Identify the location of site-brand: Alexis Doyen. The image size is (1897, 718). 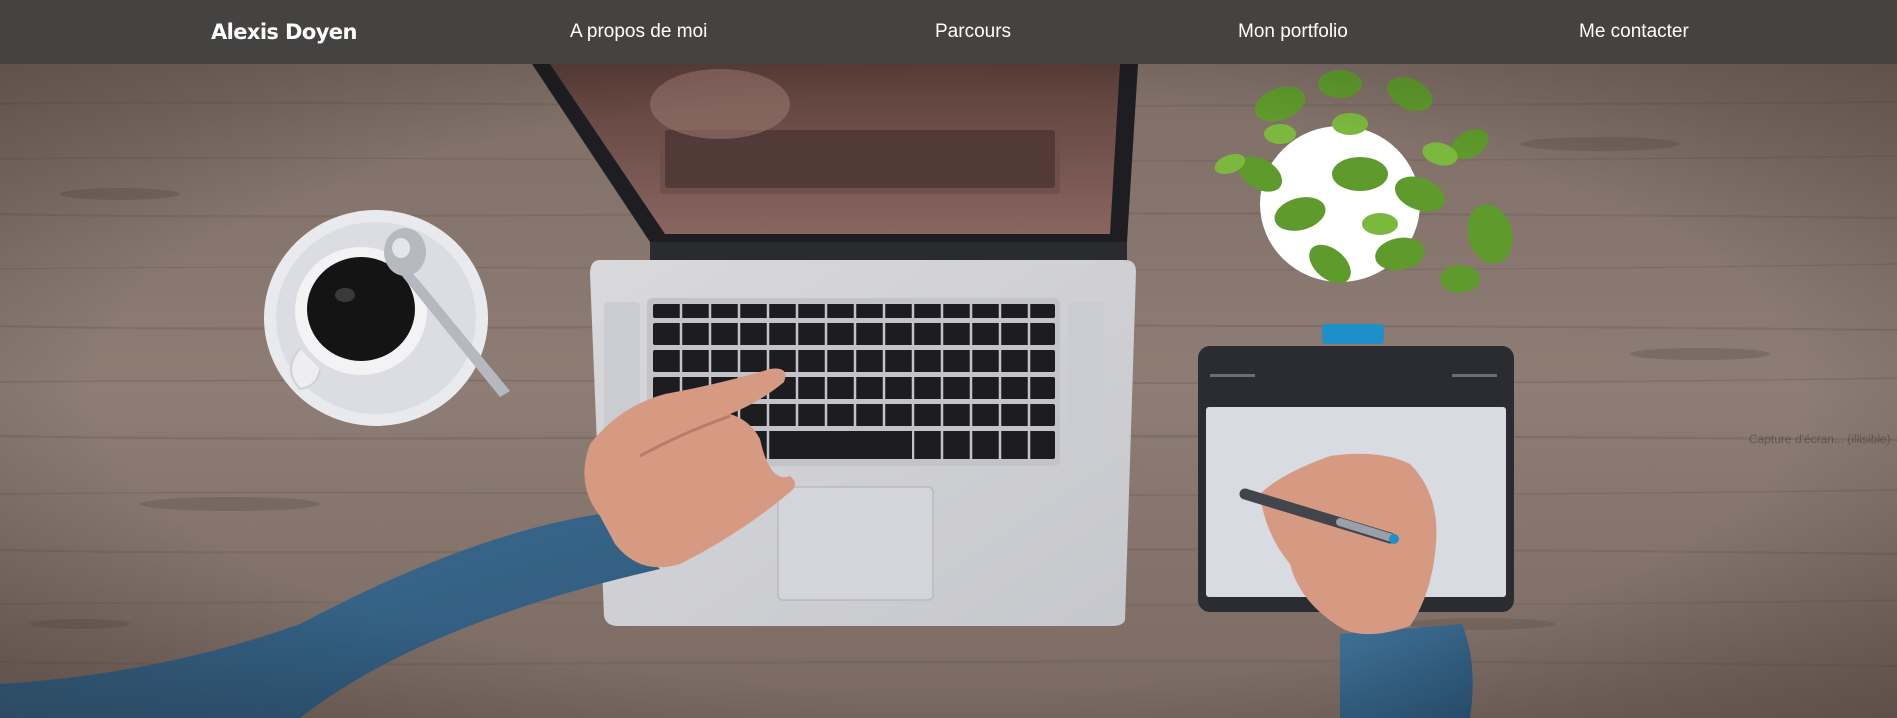
(284, 32).